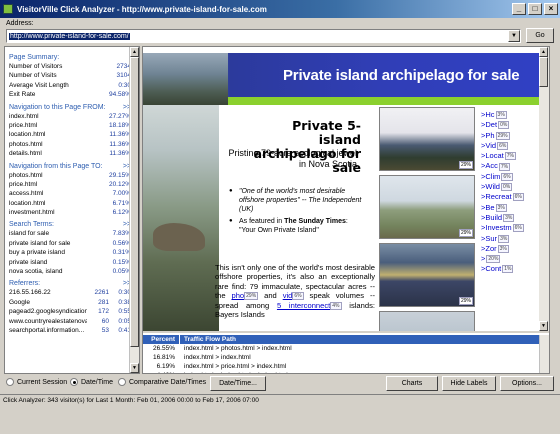 This screenshot has height=434, width=560. Describe the element at coordinates (70, 153) in the screenshot. I see `nav-from-row: details.html 11.36%` at that location.